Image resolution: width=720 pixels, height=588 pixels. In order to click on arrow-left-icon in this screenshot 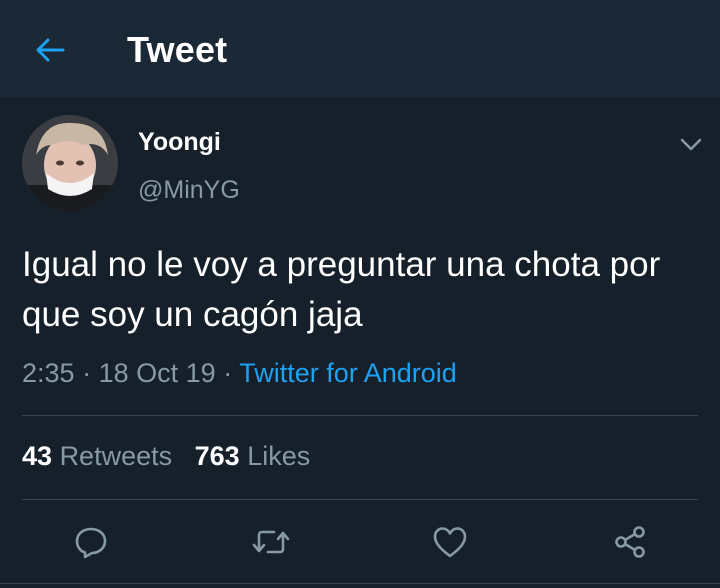, I will do `click(50, 50)`.